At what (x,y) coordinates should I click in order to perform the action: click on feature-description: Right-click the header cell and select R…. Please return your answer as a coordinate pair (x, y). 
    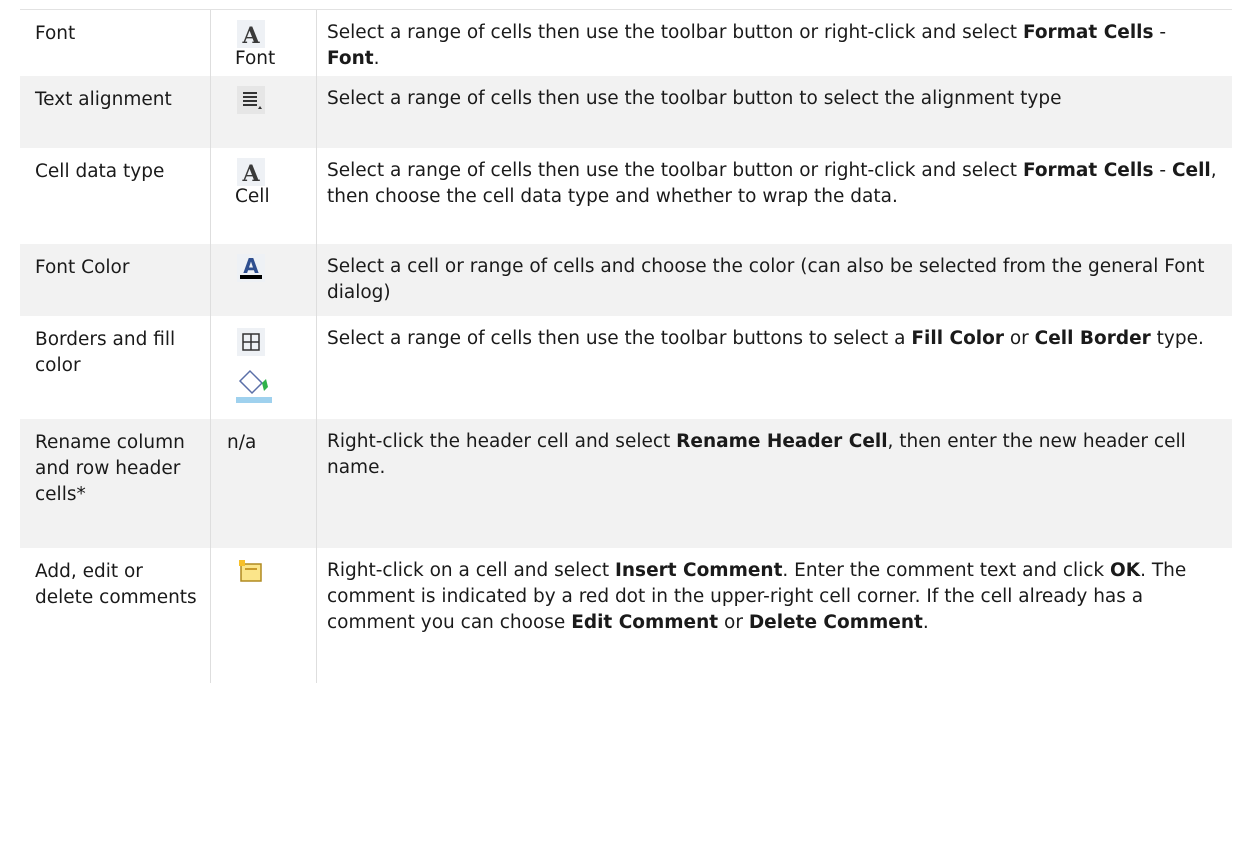
    Looking at the image, I should click on (756, 454).